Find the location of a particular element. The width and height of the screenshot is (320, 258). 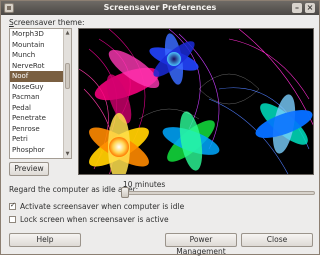

help-button: Help is located at coordinates (45, 240).